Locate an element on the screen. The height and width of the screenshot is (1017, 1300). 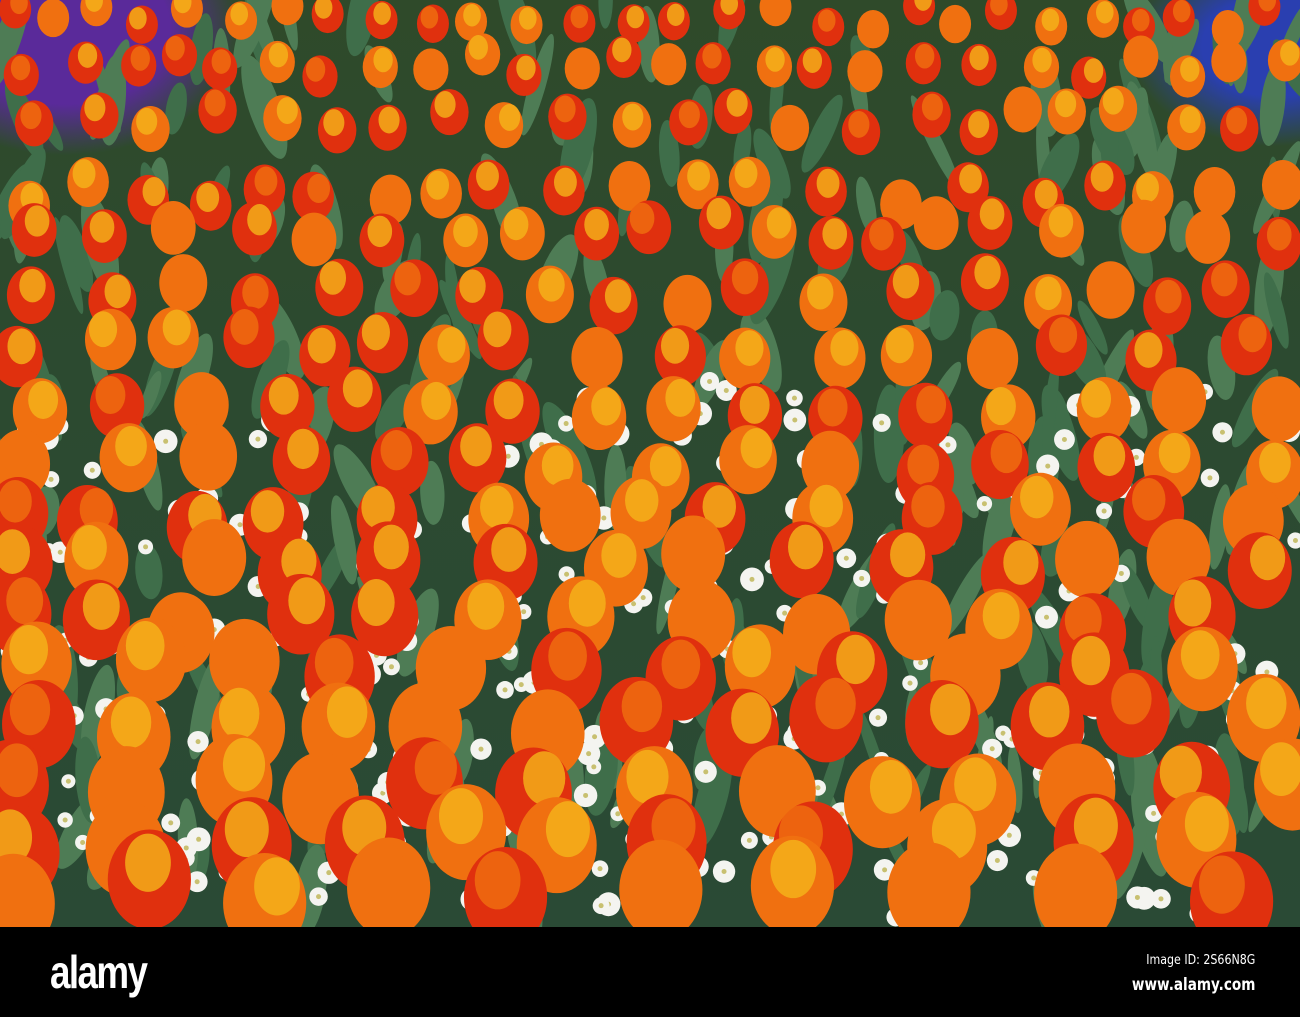
watermark-footer: alamy Image ID: 2S66N8G www.alamy.com is located at coordinates (650, 972).